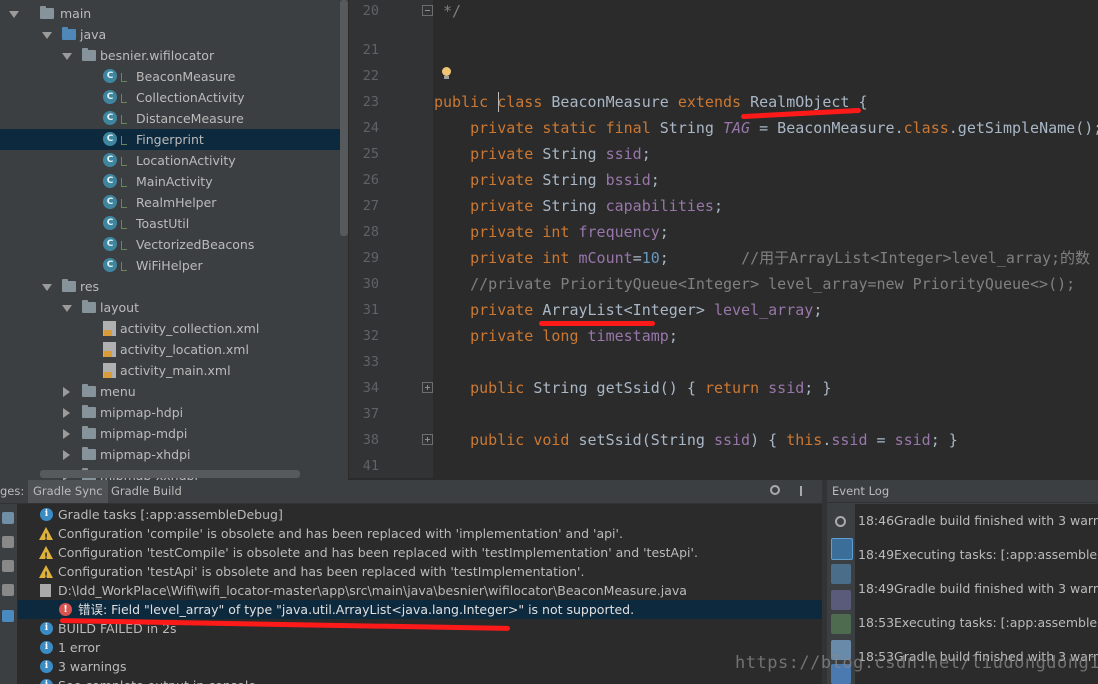 This screenshot has width=1098, height=684. What do you see at coordinates (420, 514) in the screenshot?
I see `message-row: i Gradle tasks [:app:assembleDebug]` at bounding box center [420, 514].